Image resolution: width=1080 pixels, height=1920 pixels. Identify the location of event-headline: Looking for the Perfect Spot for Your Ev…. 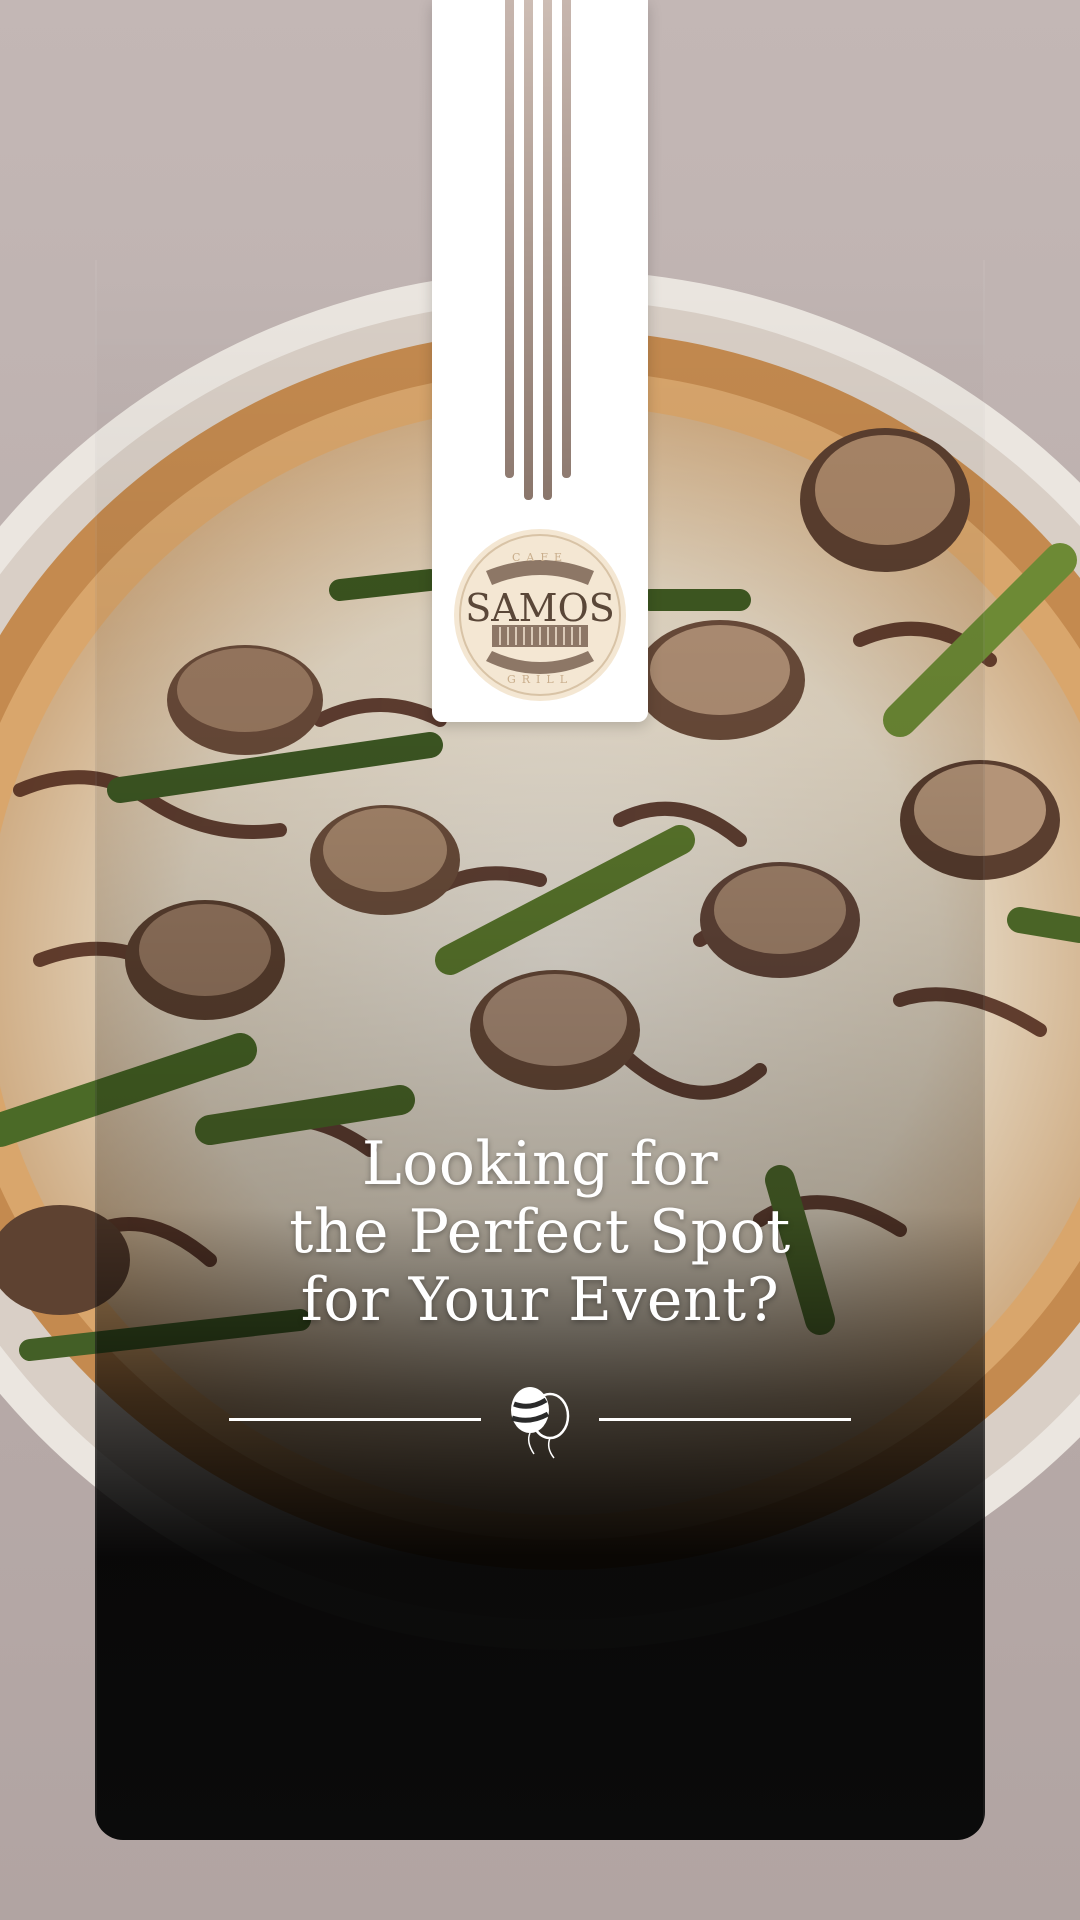
(540, 1232).